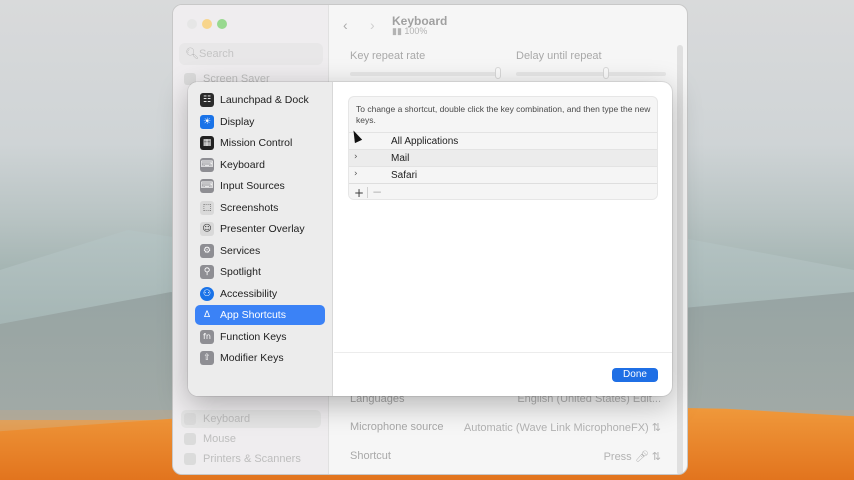 This screenshot has height=480, width=854. I want to click on sidebar-item-input-sources: ⌨ Input Sources, so click(260, 186).